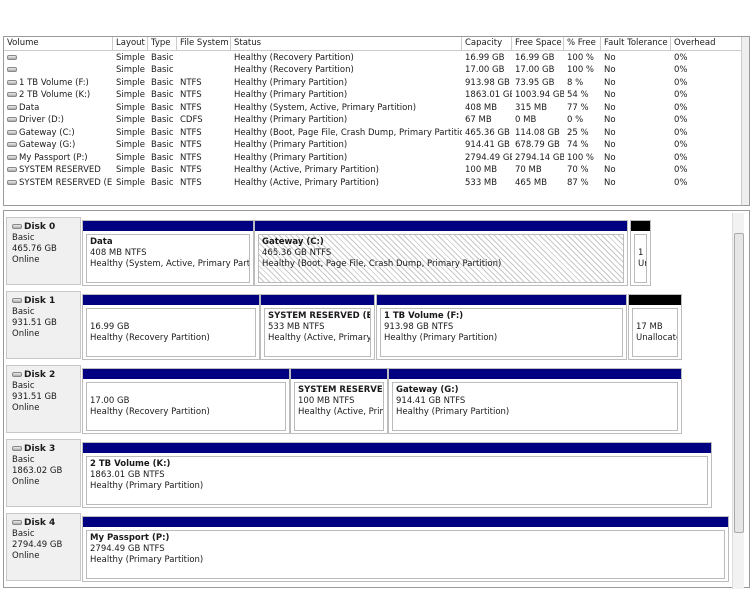 Image resolution: width=750 pixels, height=589 pixels. I want to click on partition: 16.99 GB Healthy (Recovery Partition), so click(171, 327).